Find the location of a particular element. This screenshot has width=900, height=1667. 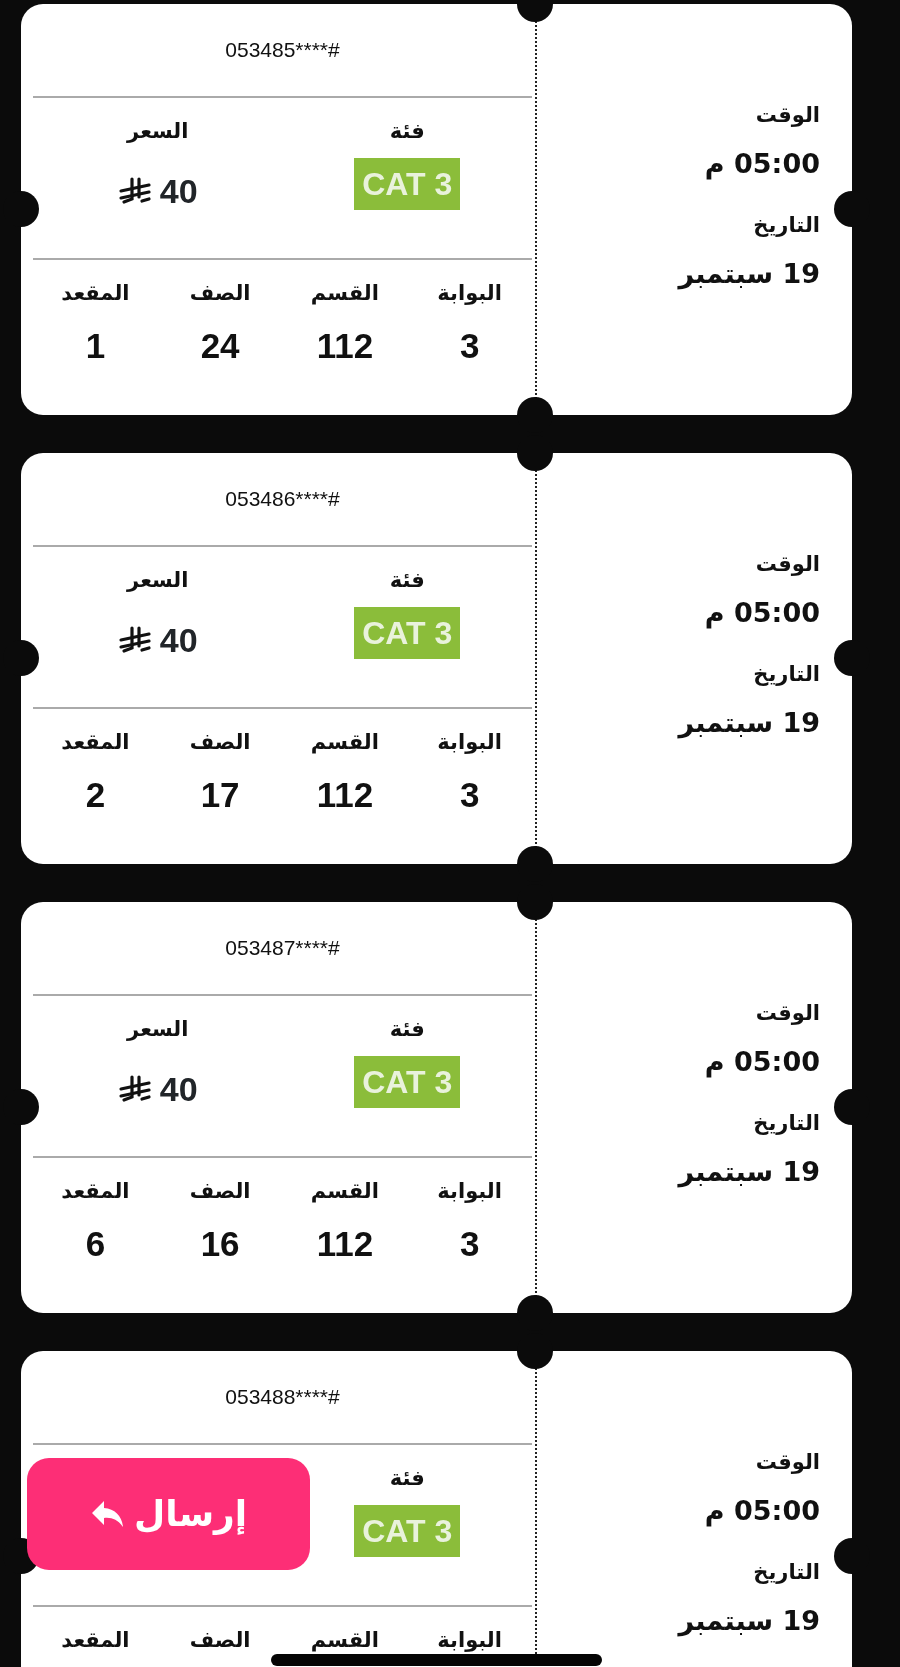

field-value: 1 is located at coordinates (95, 345).